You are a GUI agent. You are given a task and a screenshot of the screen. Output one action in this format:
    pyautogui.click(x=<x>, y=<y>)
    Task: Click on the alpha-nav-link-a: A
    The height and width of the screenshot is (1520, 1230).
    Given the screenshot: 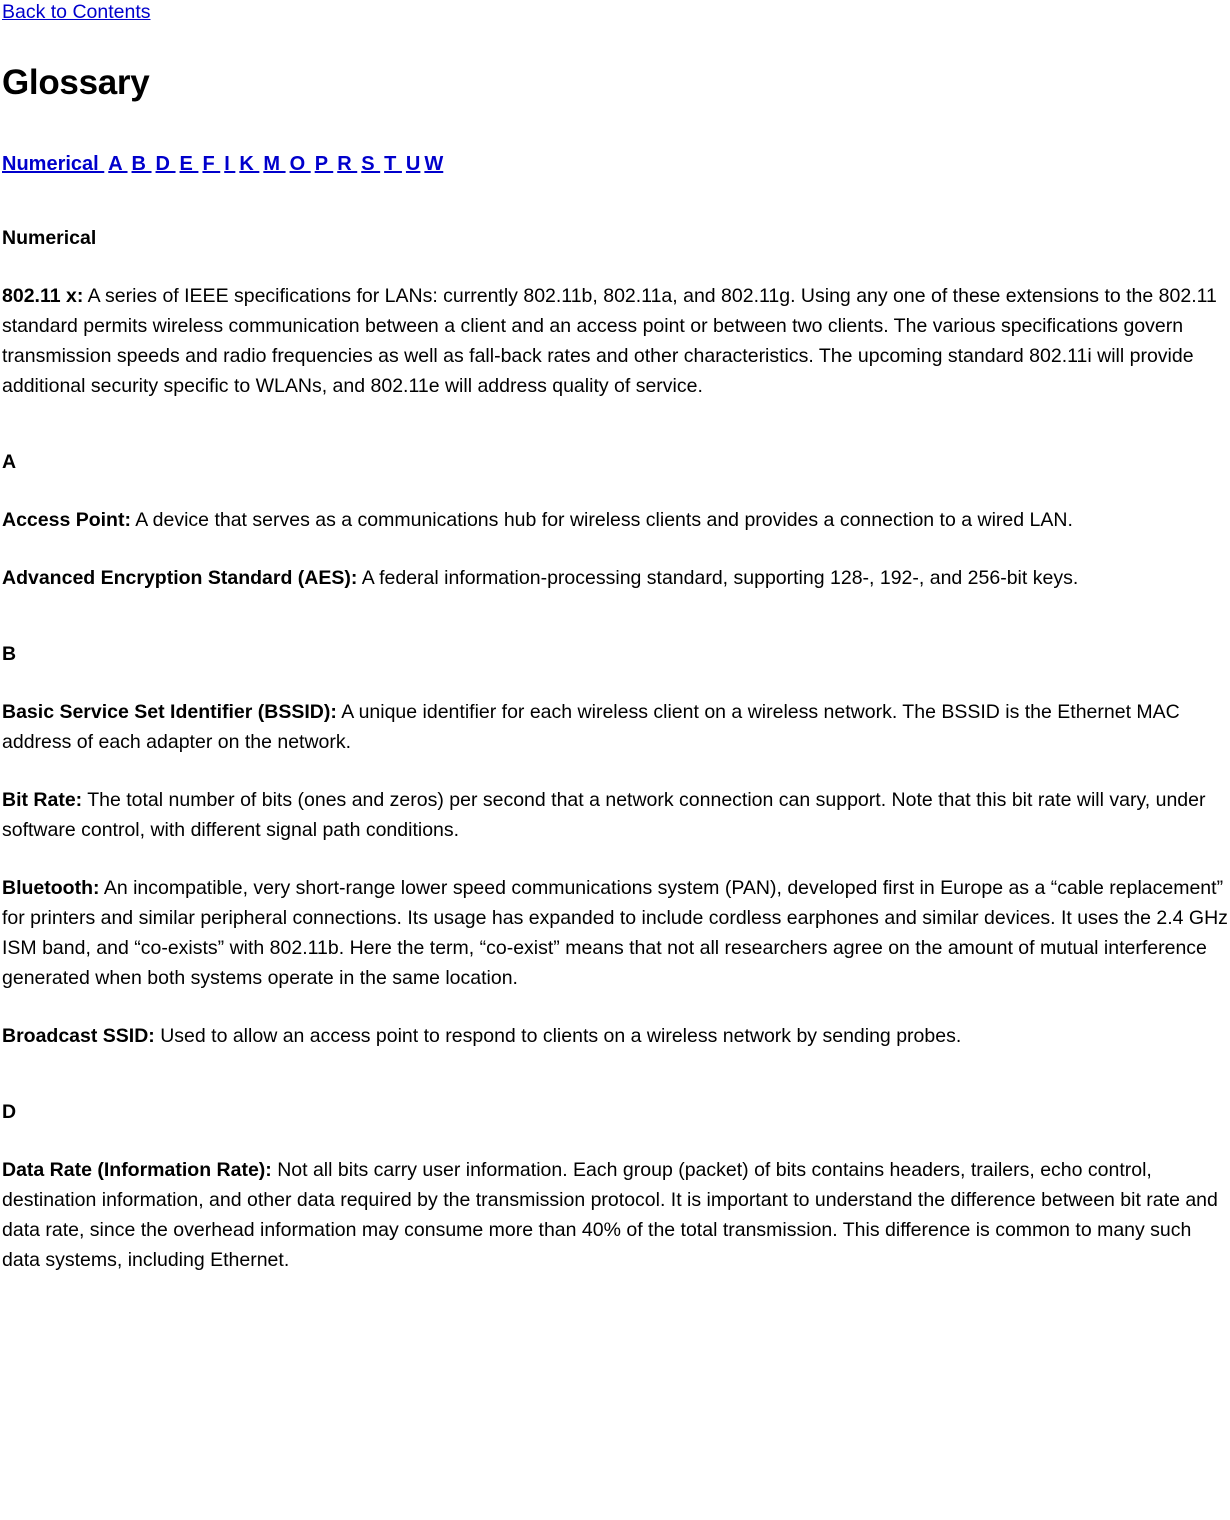 What is the action you would take?
    pyautogui.click(x=117, y=164)
    